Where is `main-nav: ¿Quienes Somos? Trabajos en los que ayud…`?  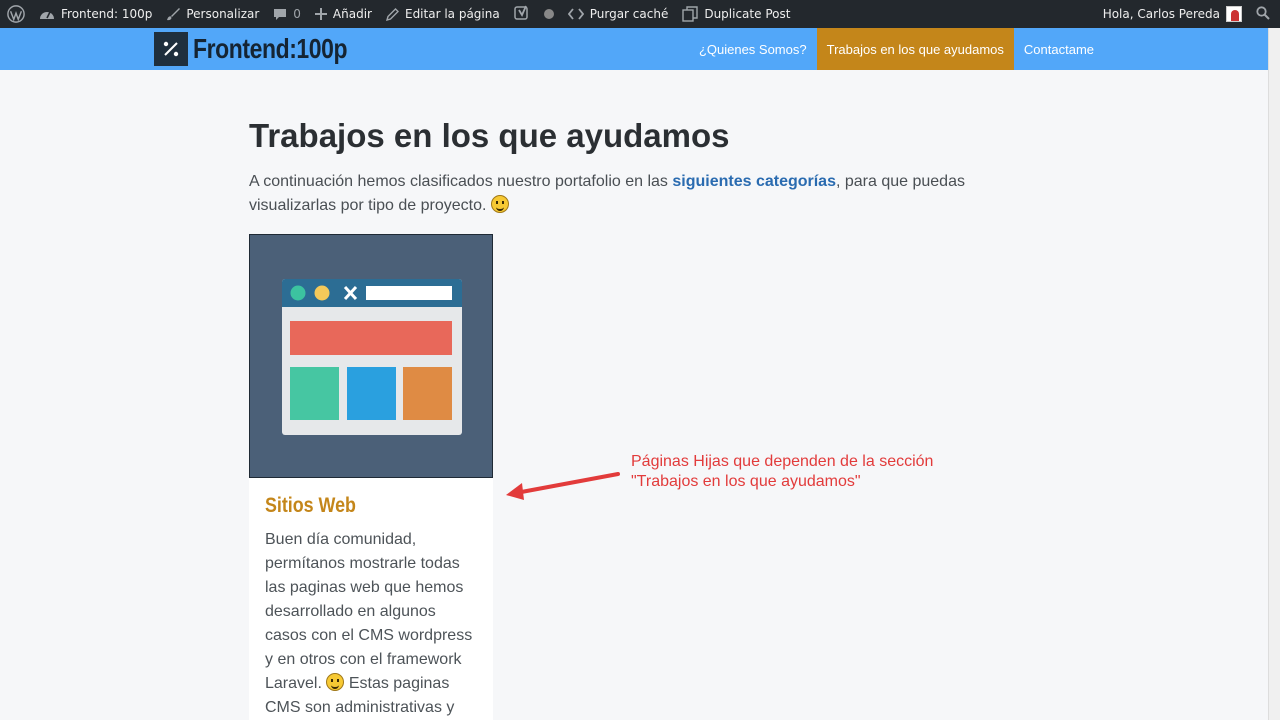
main-nav: ¿Quienes Somos? Trabajos en los que ayud… is located at coordinates (896, 49).